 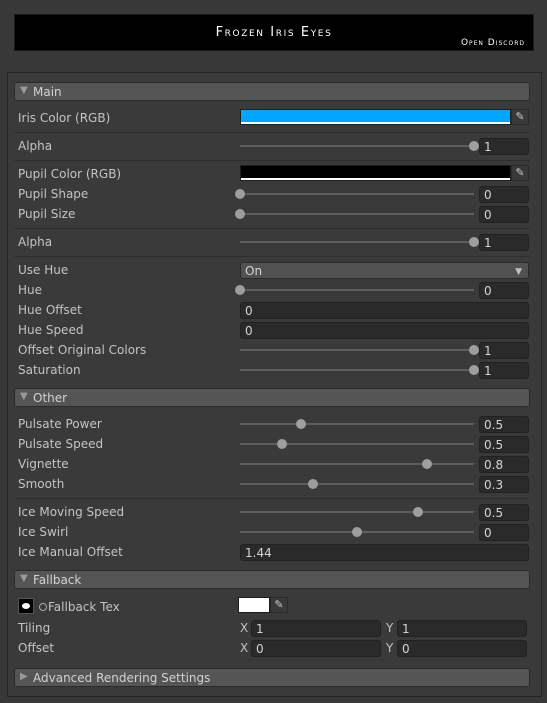 I want to click on vignette-label: Vignette, so click(x=43, y=464).